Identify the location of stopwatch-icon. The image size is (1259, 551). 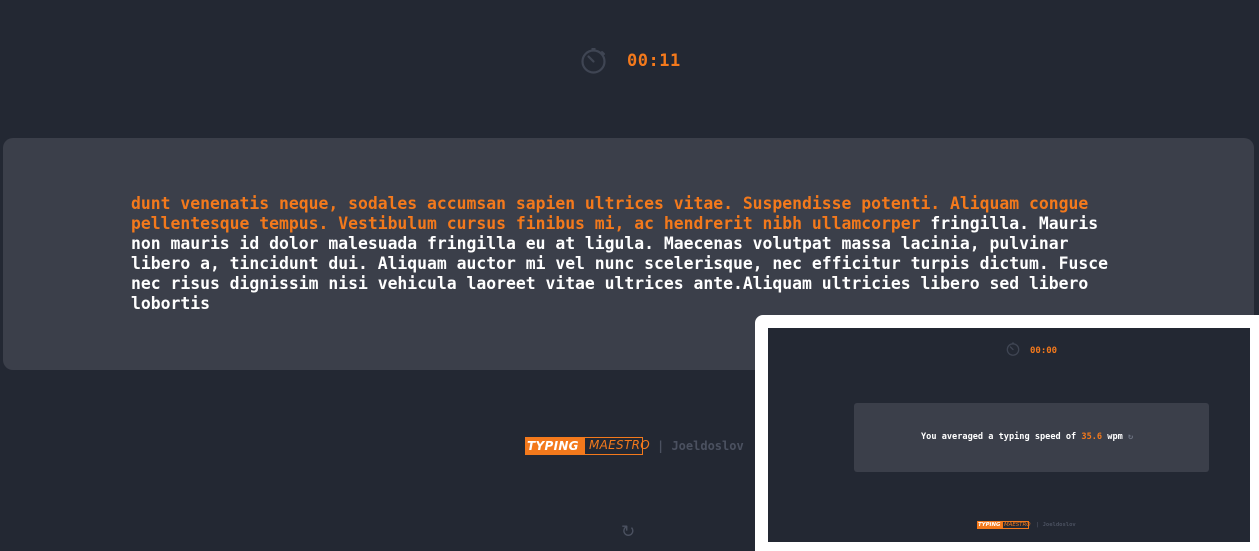
(593, 60).